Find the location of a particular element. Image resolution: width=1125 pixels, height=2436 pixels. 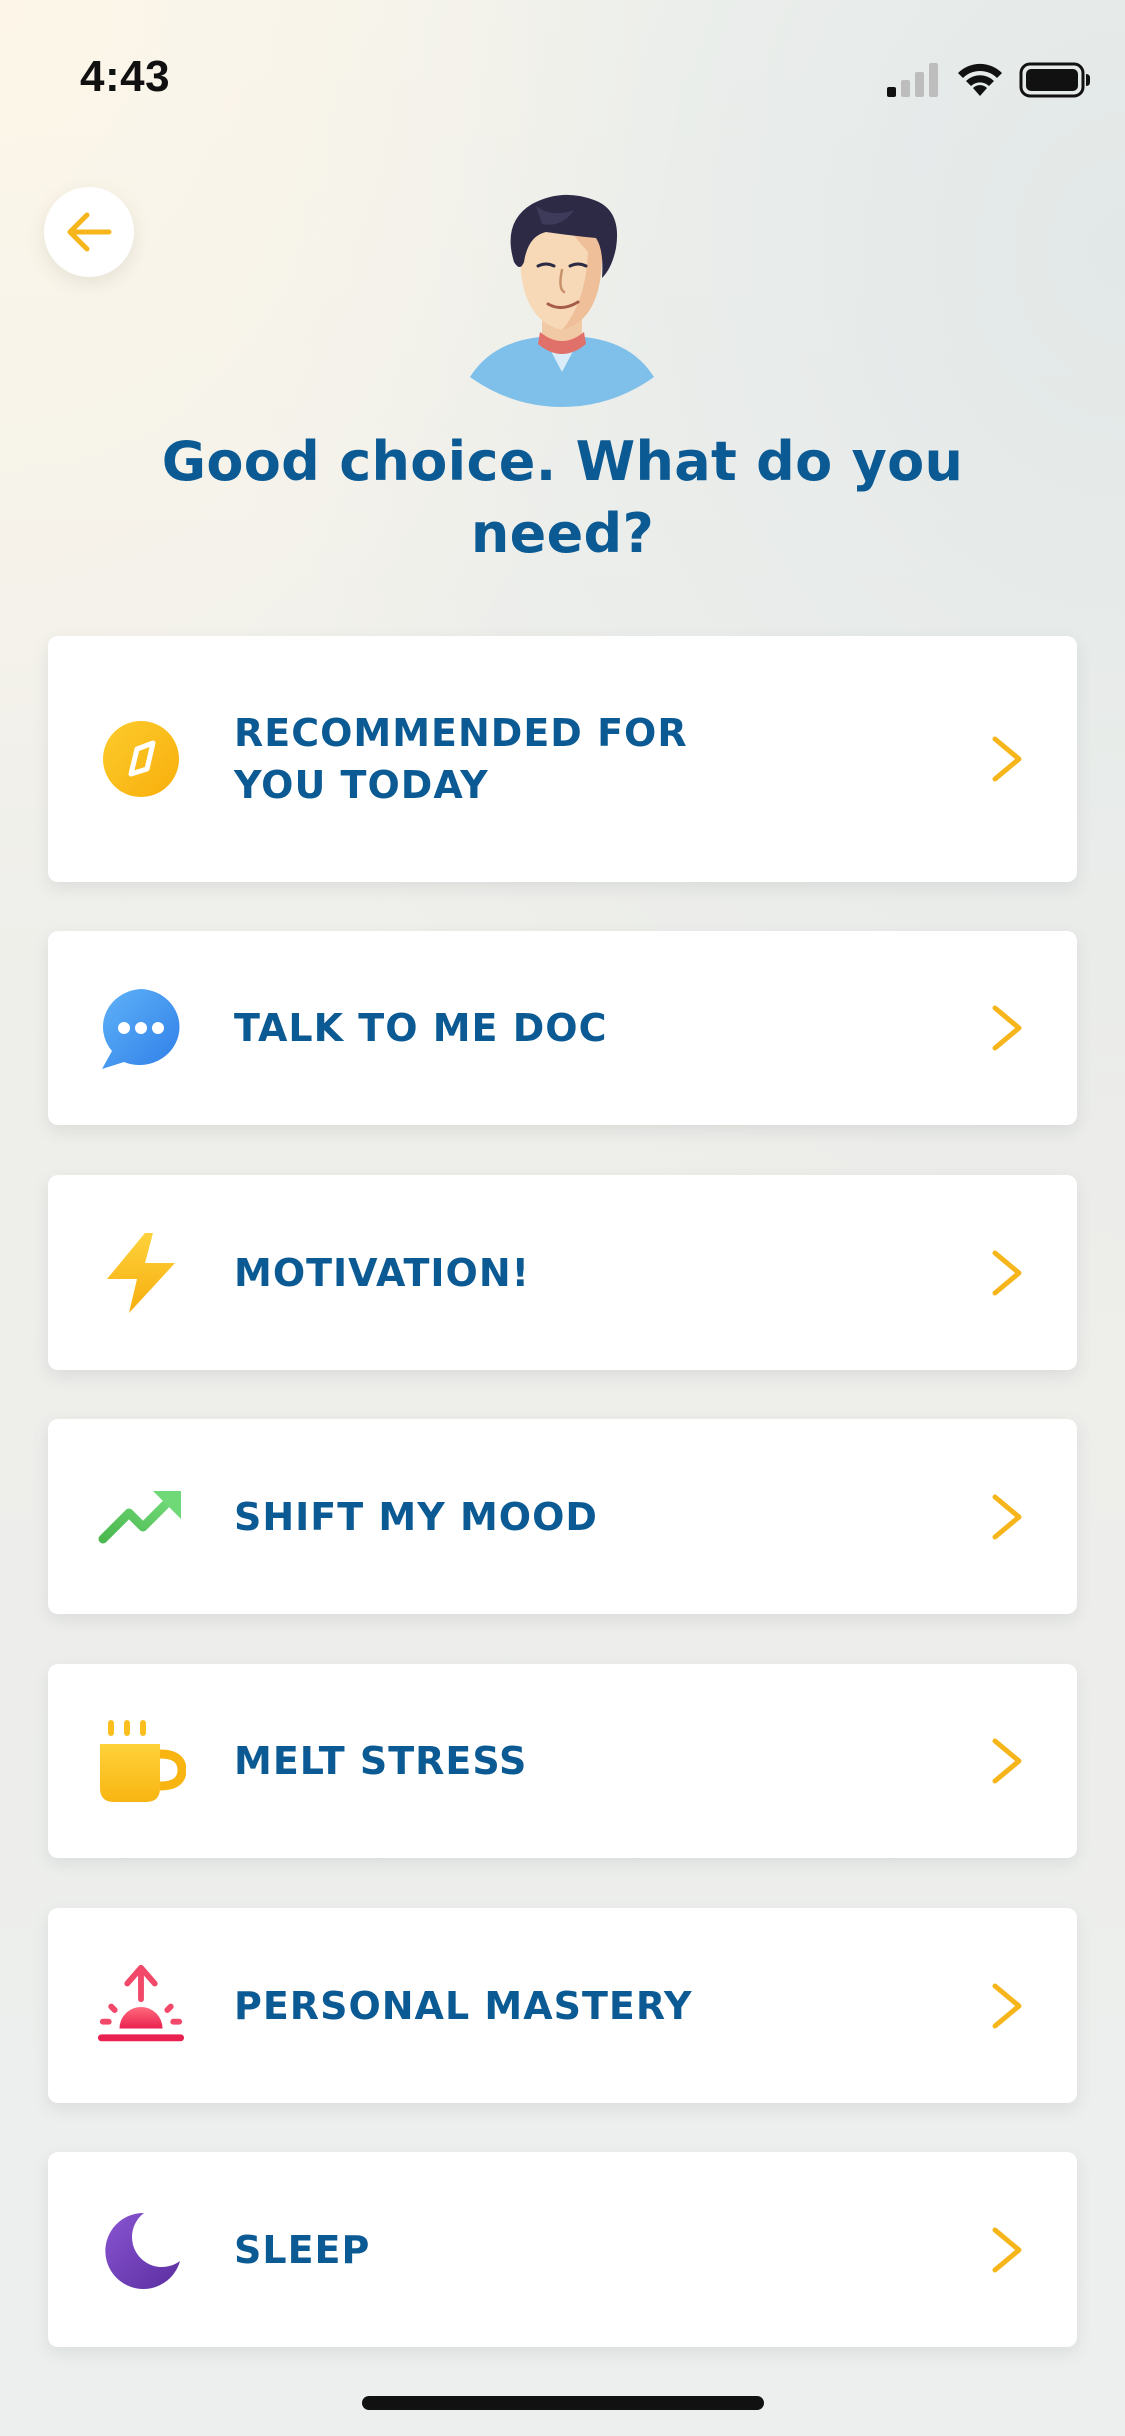

back-button is located at coordinates (89, 232).